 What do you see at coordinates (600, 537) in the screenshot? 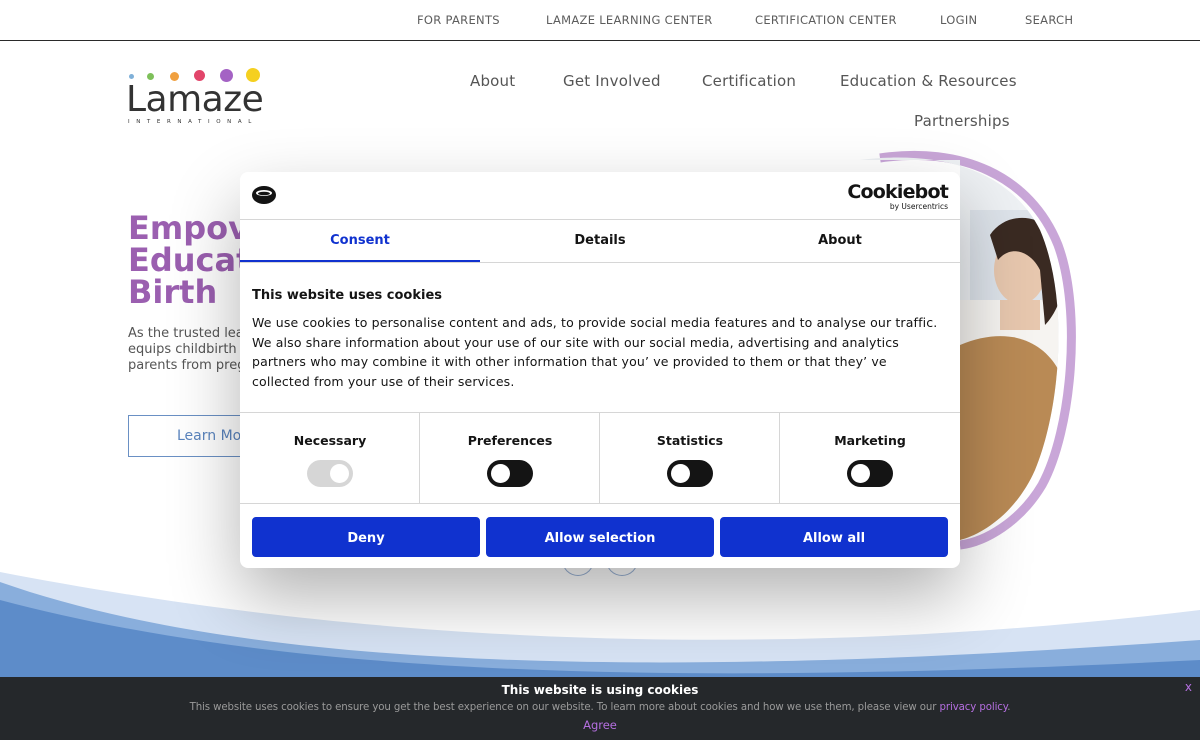
I see `allow-selection-button: Allow selection` at bounding box center [600, 537].